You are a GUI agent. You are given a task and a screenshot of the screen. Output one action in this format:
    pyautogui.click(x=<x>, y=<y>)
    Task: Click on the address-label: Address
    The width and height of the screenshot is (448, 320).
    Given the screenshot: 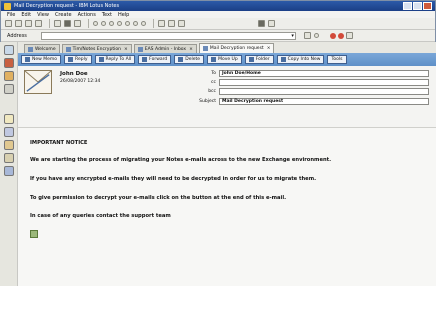 What is the action you would take?
    pyautogui.click(x=17, y=35)
    